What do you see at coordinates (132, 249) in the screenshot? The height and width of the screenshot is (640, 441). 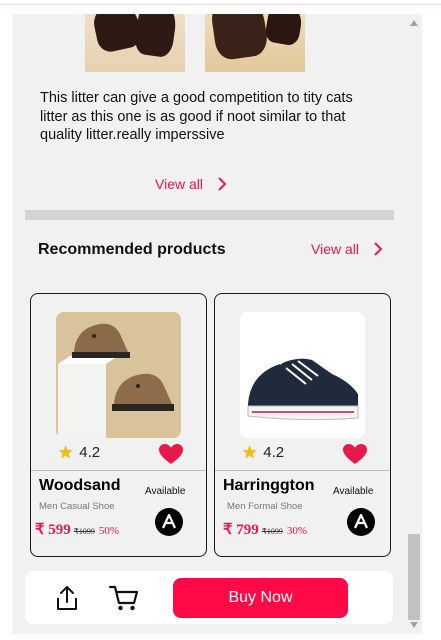 I see `section-title: Recommended products` at bounding box center [132, 249].